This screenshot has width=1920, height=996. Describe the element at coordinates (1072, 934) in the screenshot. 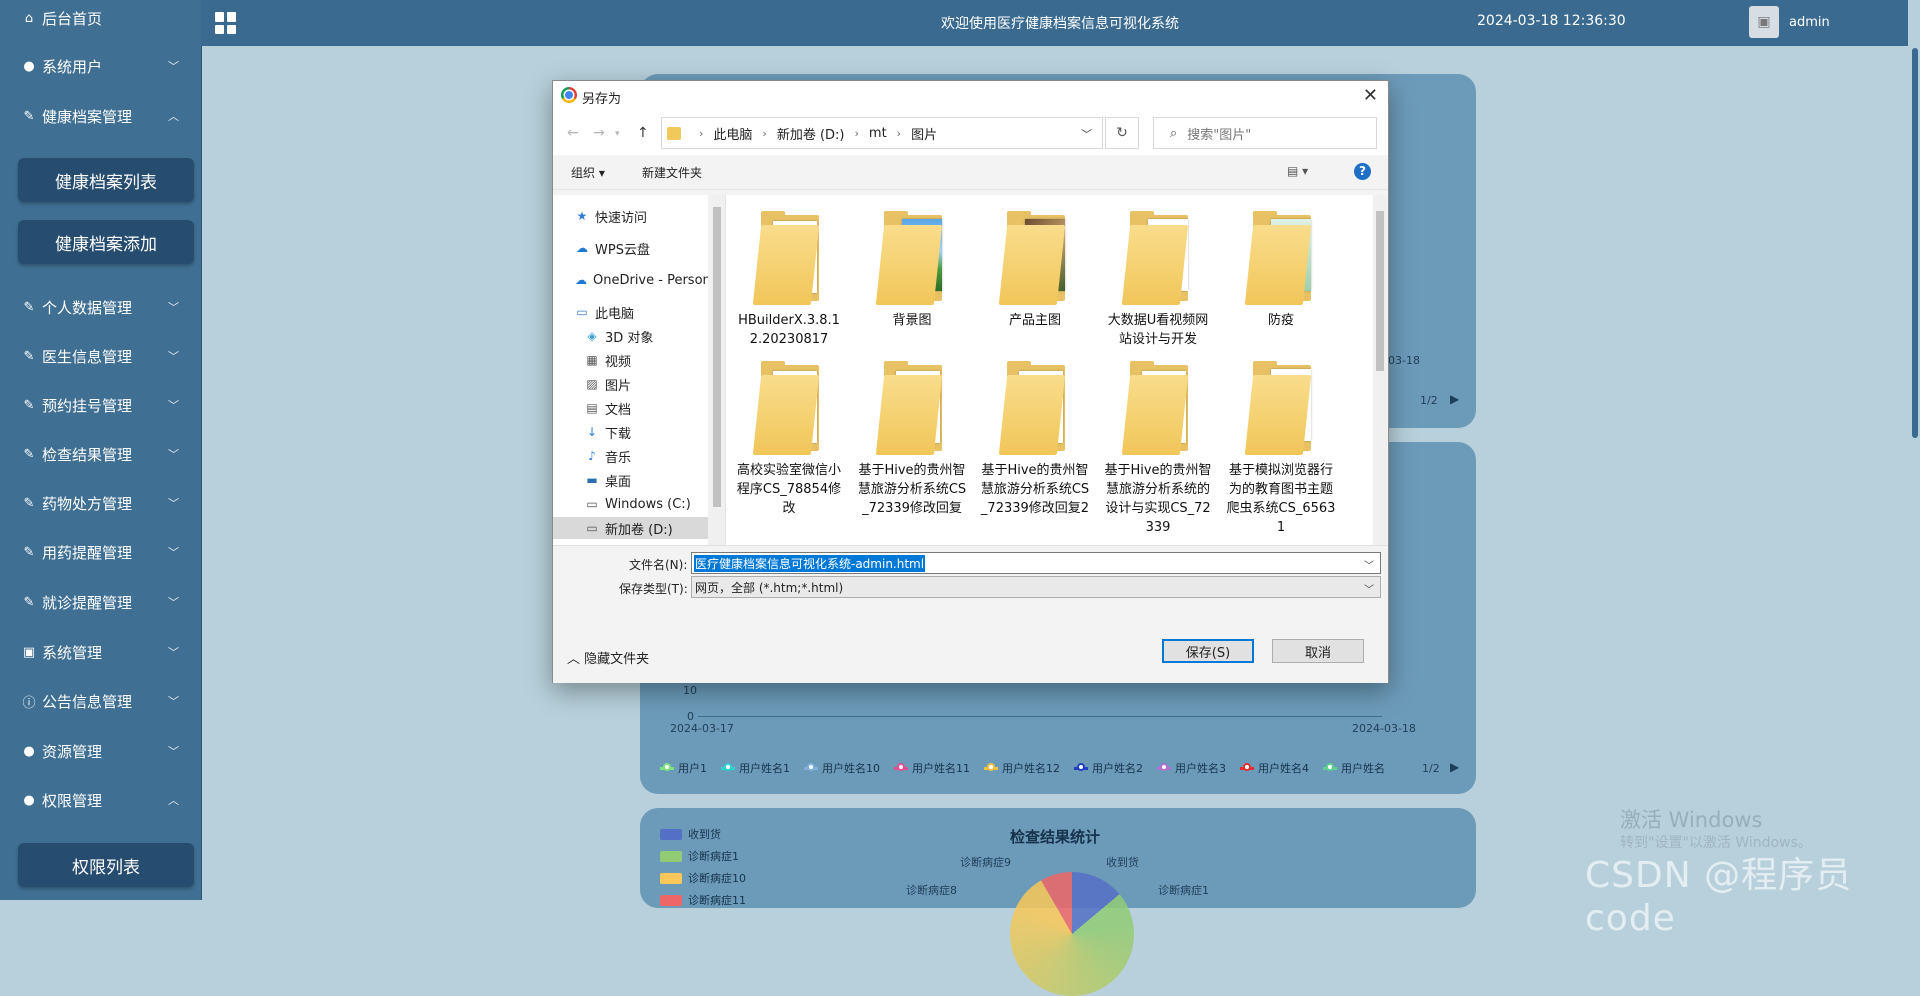

I see `pie-chart` at that location.